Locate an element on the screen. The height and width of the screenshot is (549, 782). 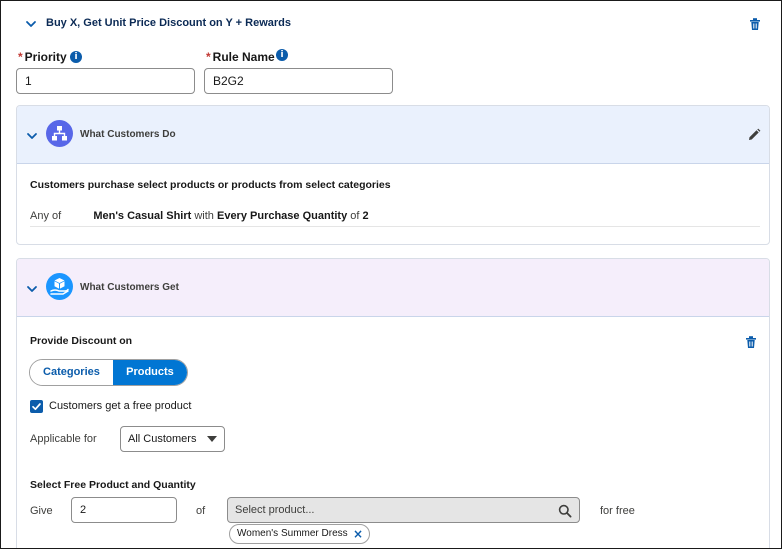
what-customers-do-title: What Customers Do is located at coordinates (128, 134).